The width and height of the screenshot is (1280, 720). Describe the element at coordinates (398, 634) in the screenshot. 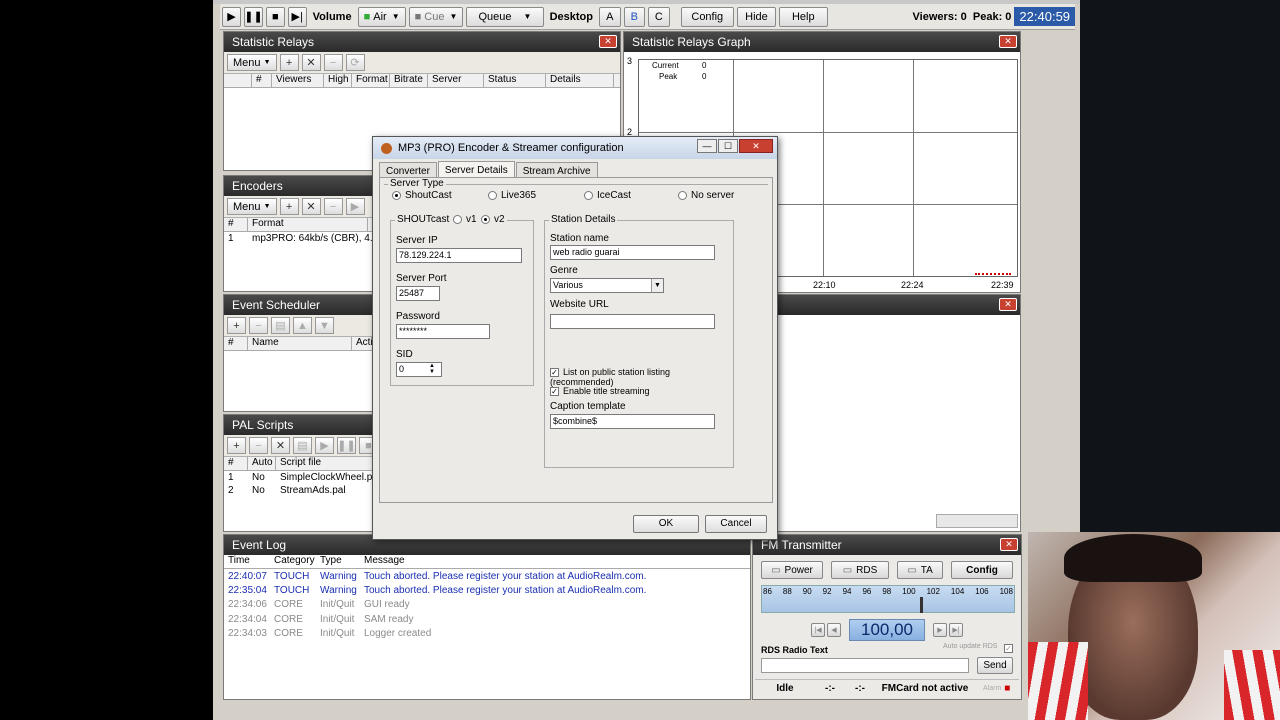

I see `log-message: Logger created` at that location.